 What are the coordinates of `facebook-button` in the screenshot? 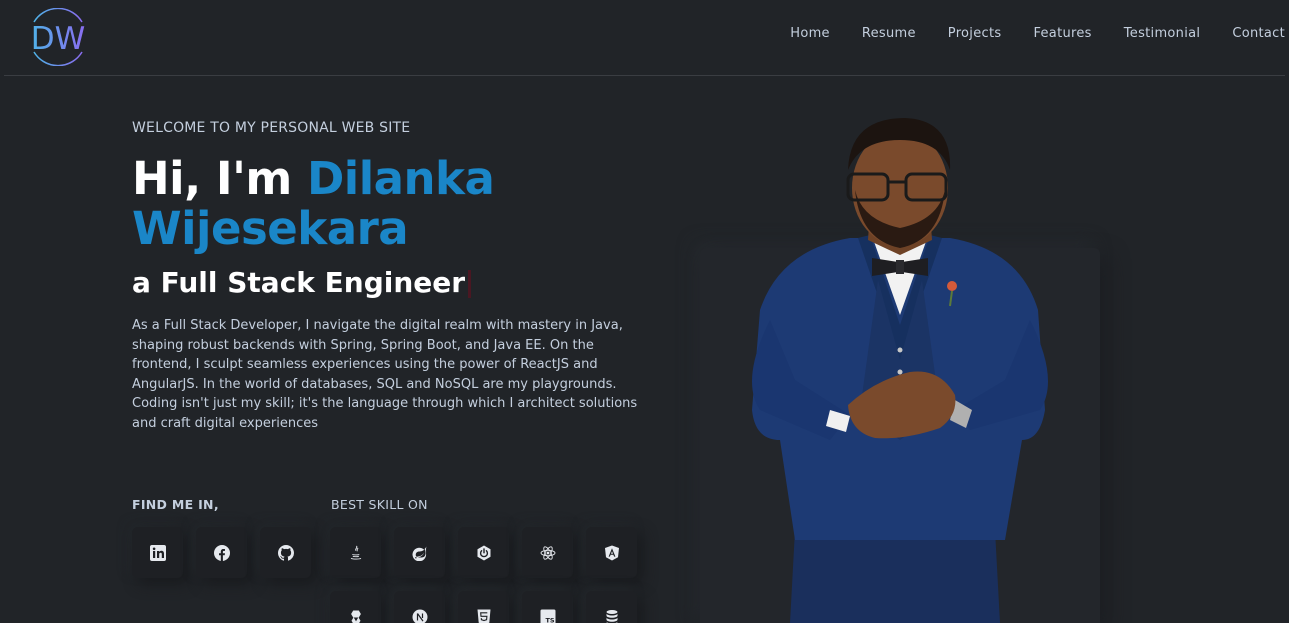 It's located at (221, 552).